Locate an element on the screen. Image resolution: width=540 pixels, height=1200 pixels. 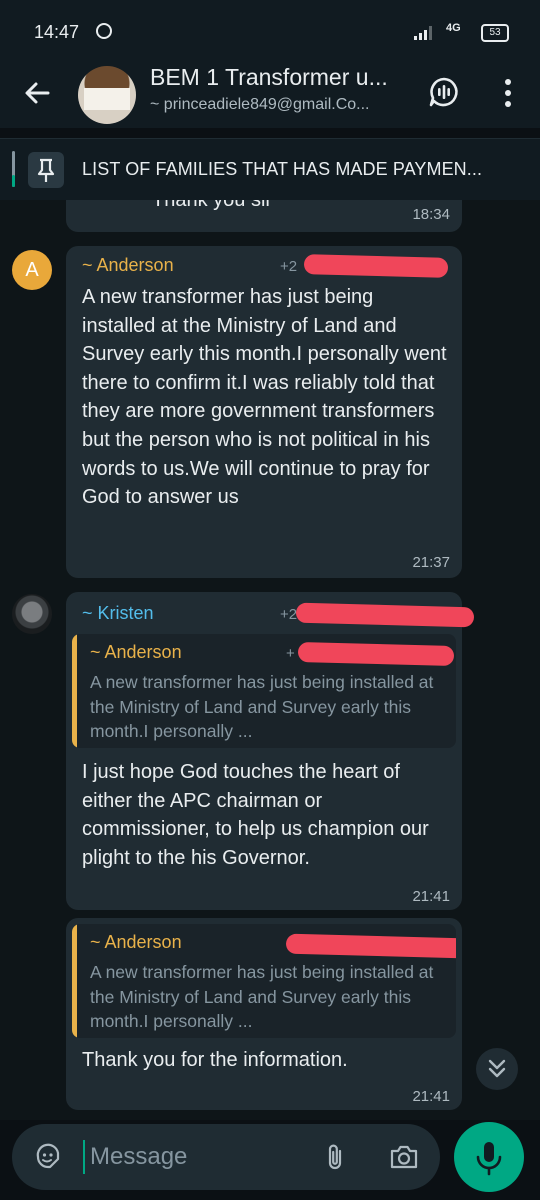
sender-avatar is located at coordinates (32, 614).